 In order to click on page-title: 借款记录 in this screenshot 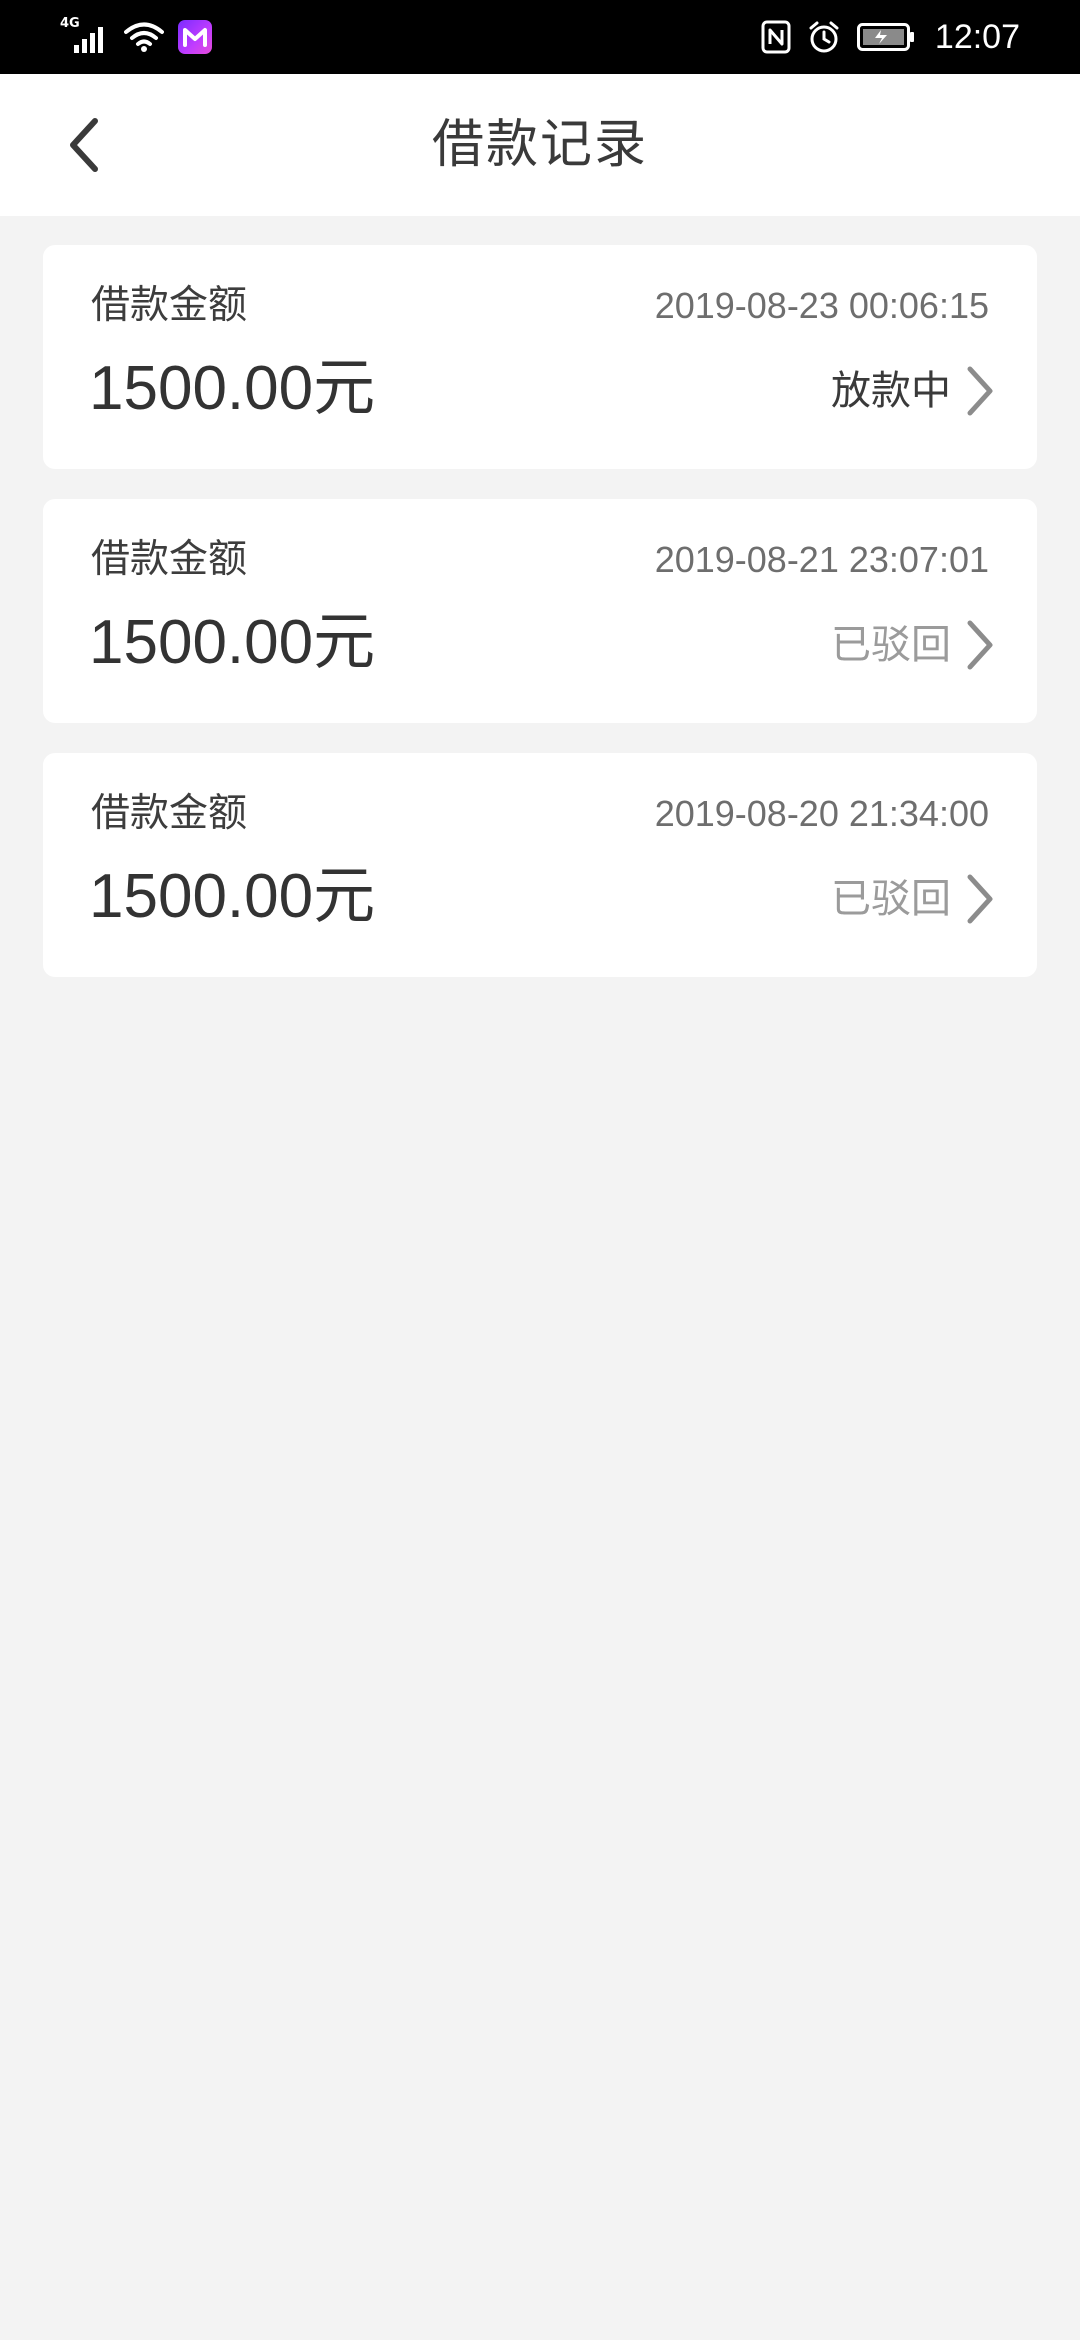, I will do `click(539, 145)`.